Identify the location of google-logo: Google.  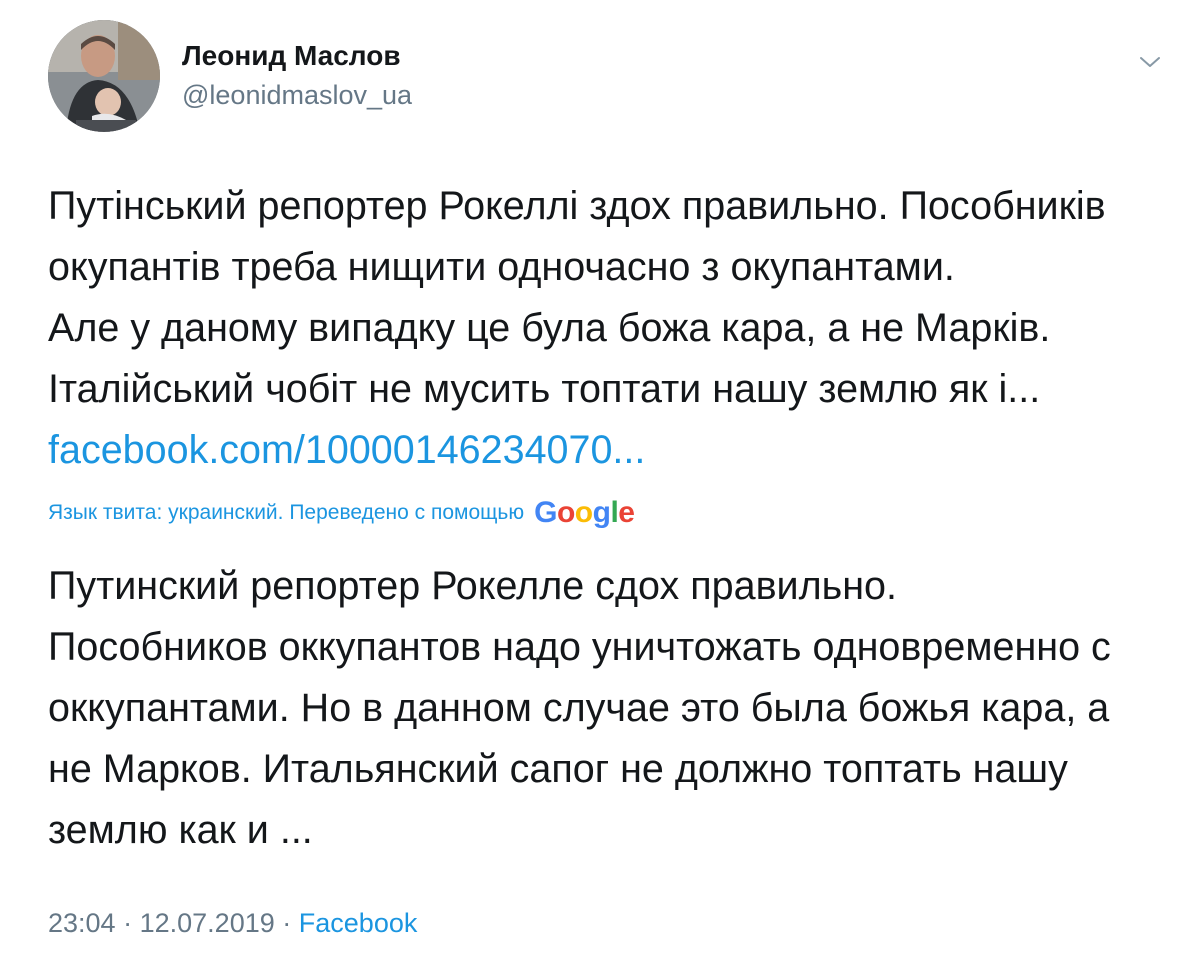
(584, 512).